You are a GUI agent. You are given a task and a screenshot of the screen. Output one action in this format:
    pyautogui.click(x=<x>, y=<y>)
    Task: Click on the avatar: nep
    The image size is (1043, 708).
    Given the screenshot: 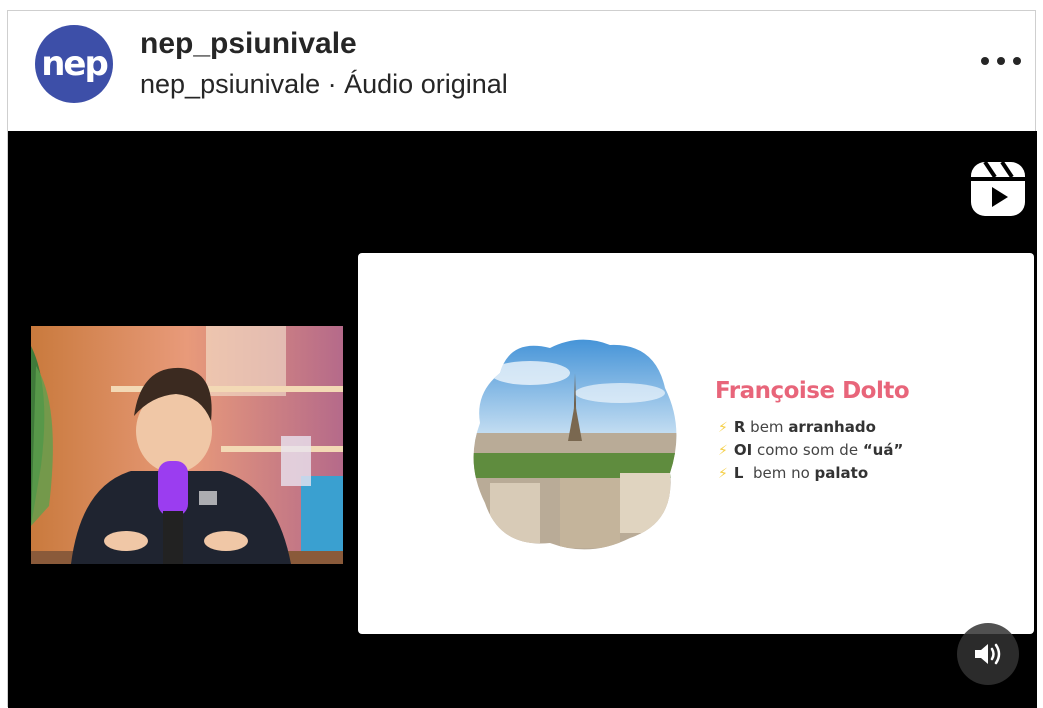 What is the action you would take?
    pyautogui.click(x=74, y=64)
    